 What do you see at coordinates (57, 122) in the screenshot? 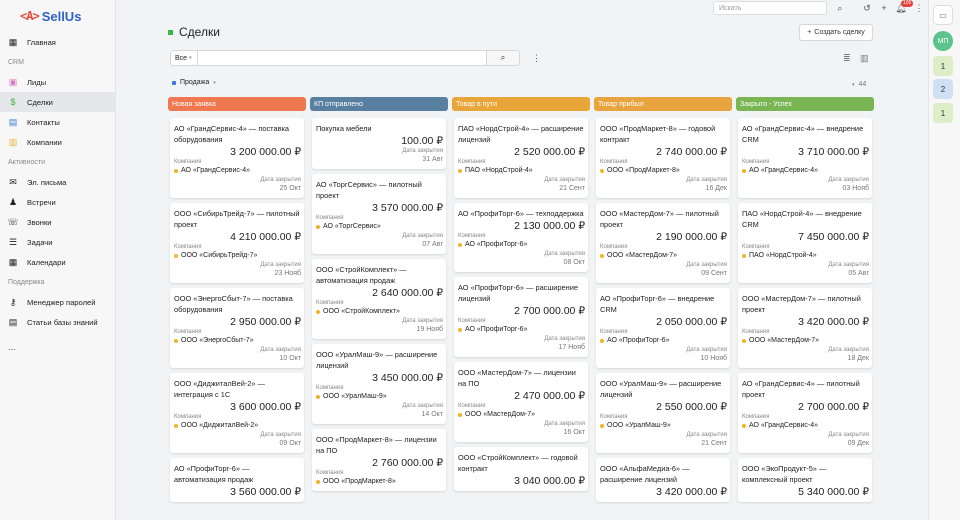
I see `sidebar-item-contacts: ▤ Контакты` at bounding box center [57, 122].